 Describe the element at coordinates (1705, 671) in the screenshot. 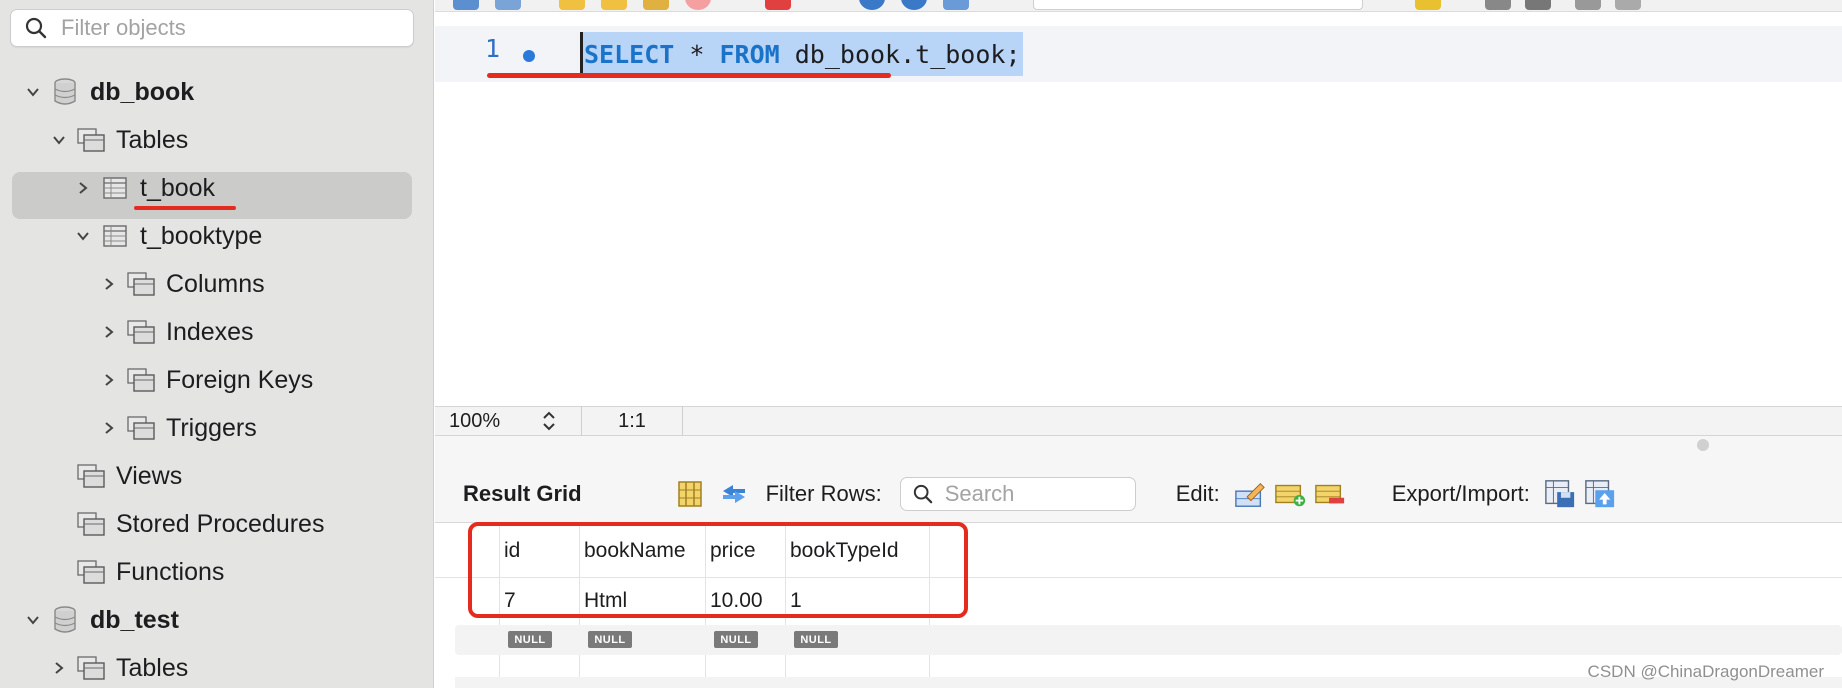

I see `watermark: CSDN @ChinaDragonDreamer` at that location.